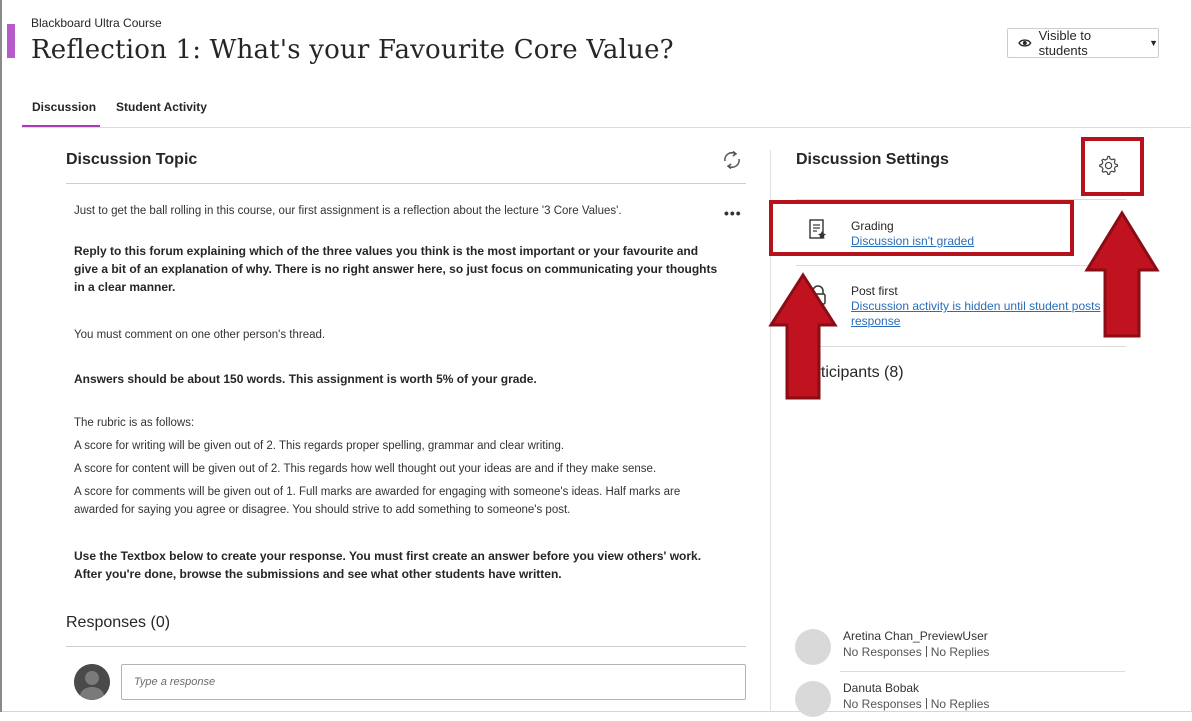 The image size is (1192, 721). I want to click on participant-name: Aretina Chan_PreviewUser, so click(915, 636).